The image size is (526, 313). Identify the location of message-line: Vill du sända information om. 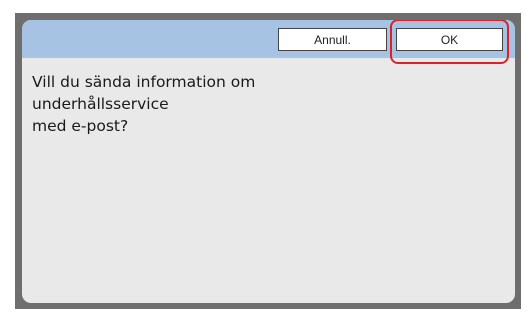
(144, 82).